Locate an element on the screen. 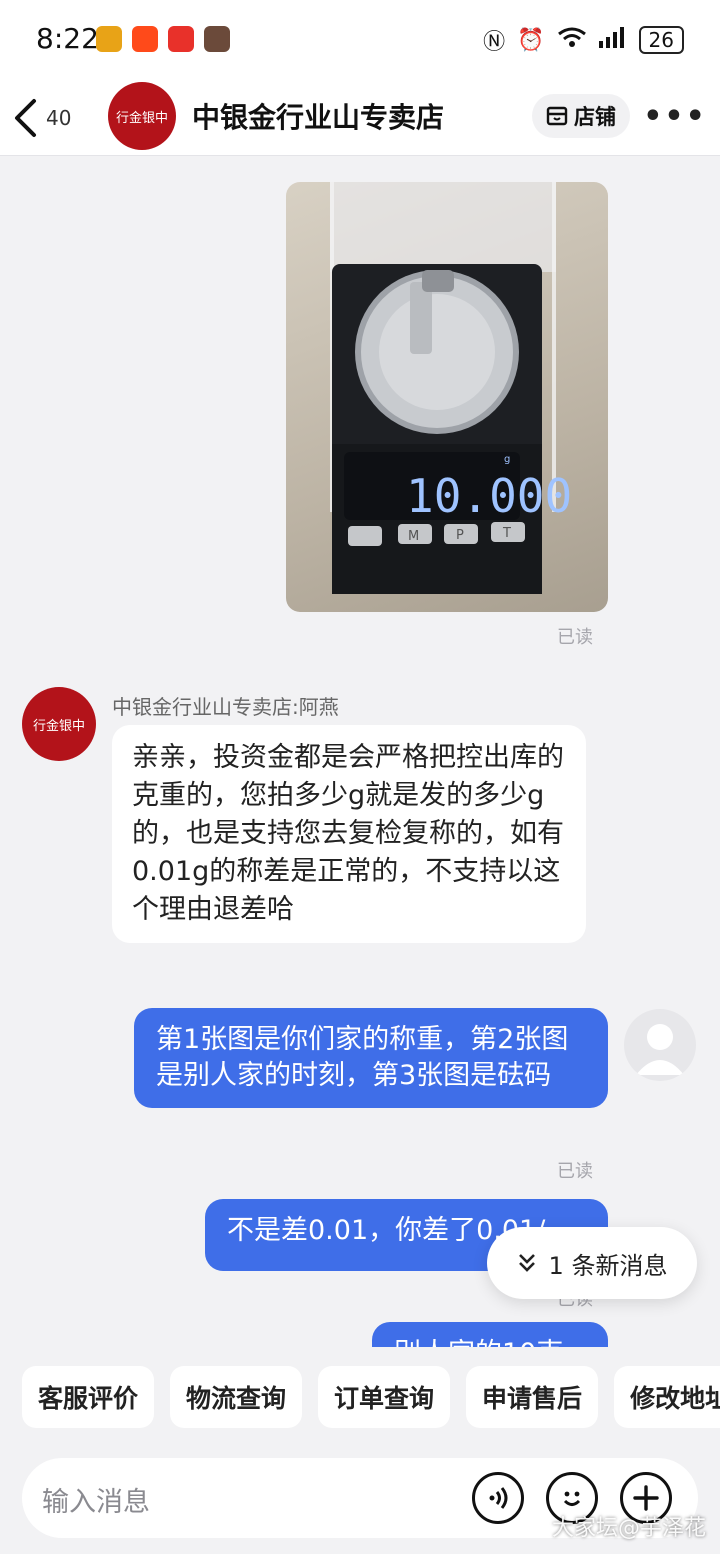 The width and height of the screenshot is (720, 1554). svg-text: P is located at coordinates (460, 535).